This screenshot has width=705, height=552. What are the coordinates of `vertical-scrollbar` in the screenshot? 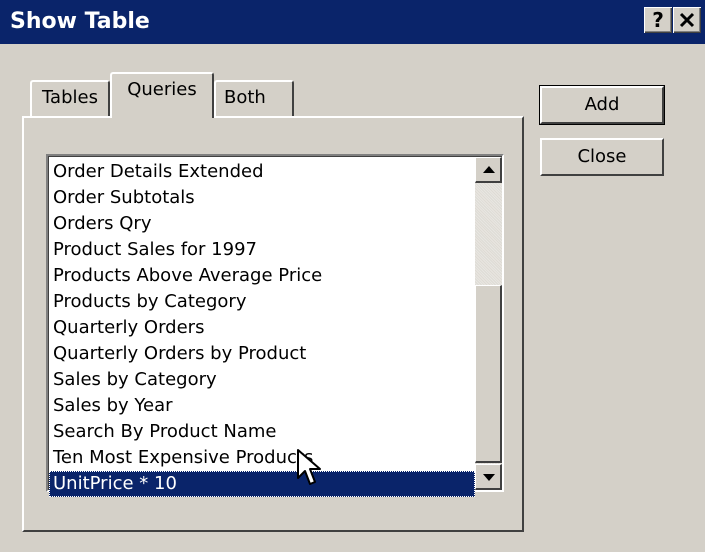 It's located at (488, 323).